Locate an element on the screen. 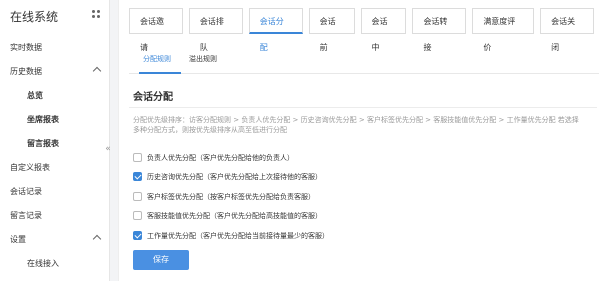 The width and height of the screenshot is (600, 281). sidebar-item-session-records: 会话记录 is located at coordinates (55, 192).